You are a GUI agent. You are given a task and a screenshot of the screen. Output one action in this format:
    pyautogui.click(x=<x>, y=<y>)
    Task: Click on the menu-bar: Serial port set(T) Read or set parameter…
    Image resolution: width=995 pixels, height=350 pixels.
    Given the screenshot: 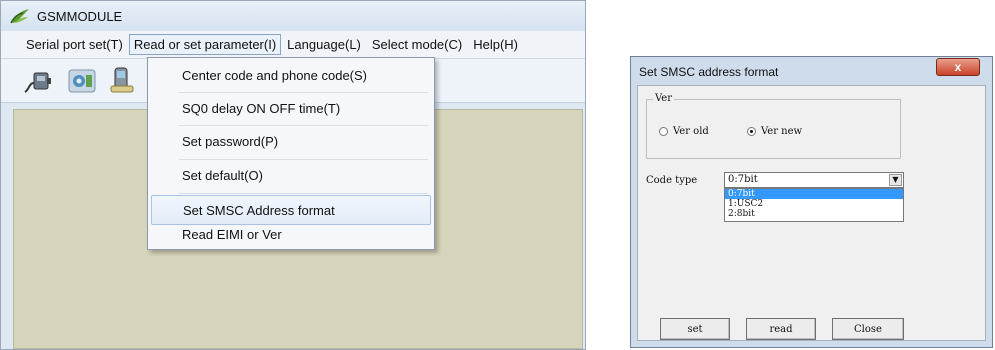 What is the action you would take?
    pyautogui.click(x=293, y=45)
    